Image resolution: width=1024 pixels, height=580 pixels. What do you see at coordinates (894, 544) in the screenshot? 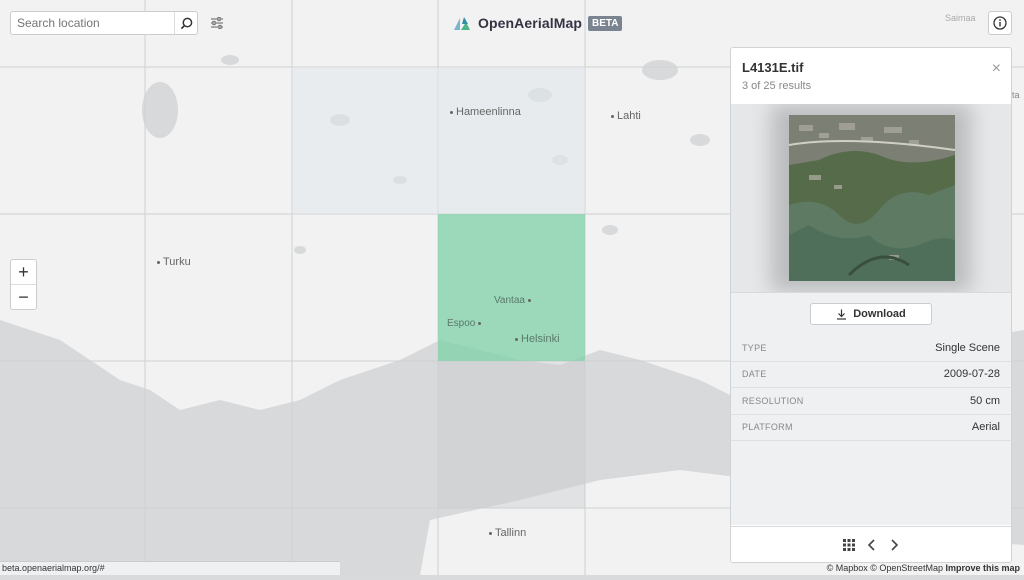
I see `chevron-right-icon` at bounding box center [894, 544].